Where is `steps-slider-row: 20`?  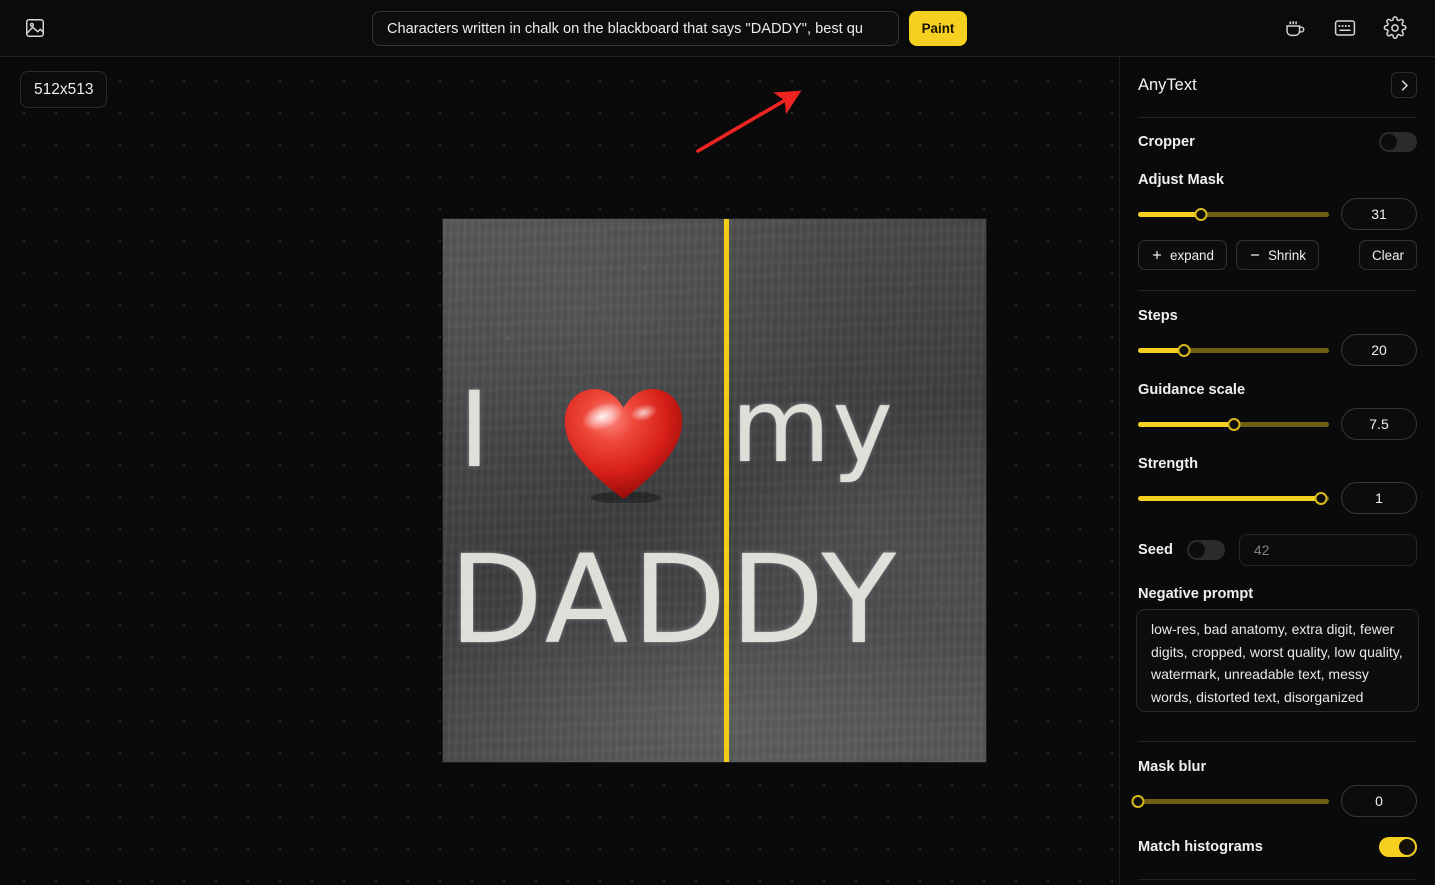
steps-slider-row: 20 is located at coordinates (1277, 350).